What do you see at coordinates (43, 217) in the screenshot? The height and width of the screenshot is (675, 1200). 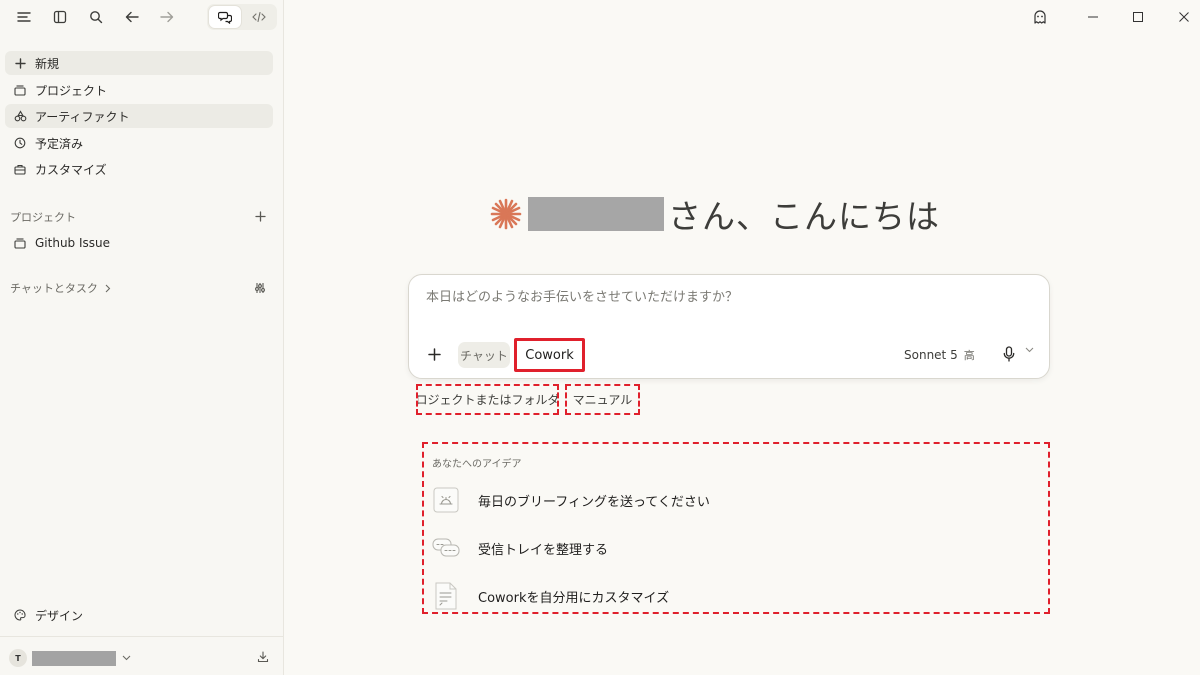 I see `projects-section-label: プロジェクト` at bounding box center [43, 217].